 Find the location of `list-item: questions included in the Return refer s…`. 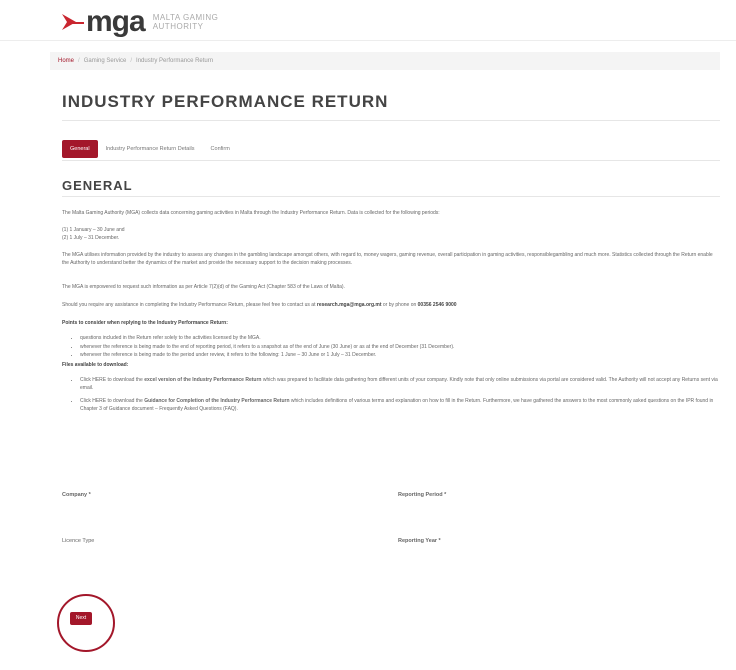

list-item: questions included in the Return refer s… is located at coordinates (402, 339).